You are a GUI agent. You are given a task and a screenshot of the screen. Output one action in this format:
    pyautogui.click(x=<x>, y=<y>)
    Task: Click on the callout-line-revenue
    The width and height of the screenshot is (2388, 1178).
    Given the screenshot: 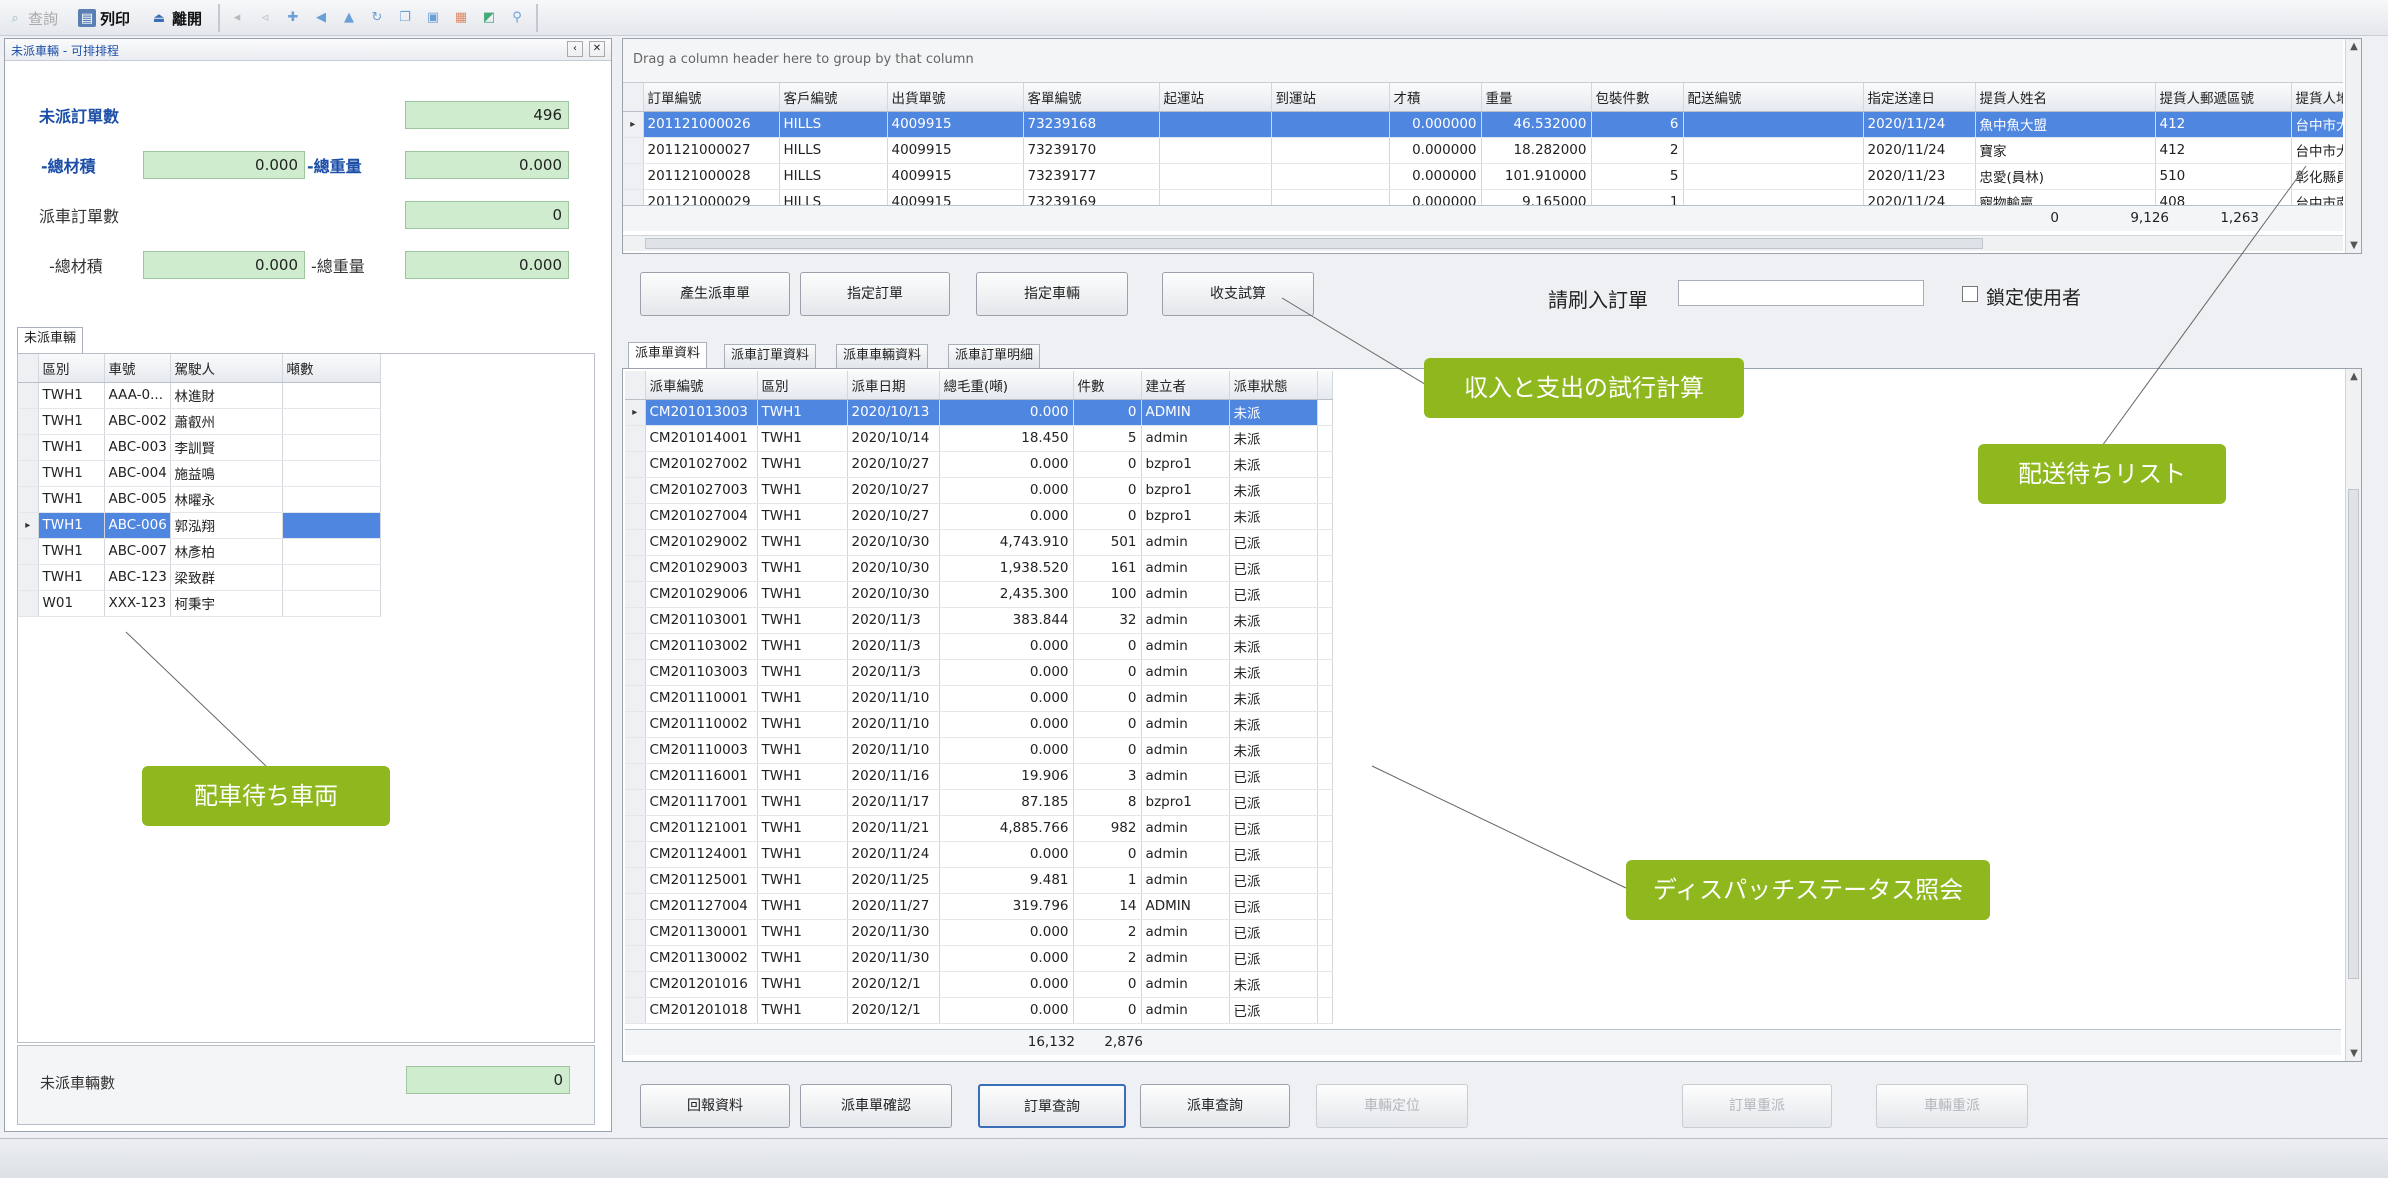 What is the action you would take?
    pyautogui.click(x=1355, y=342)
    